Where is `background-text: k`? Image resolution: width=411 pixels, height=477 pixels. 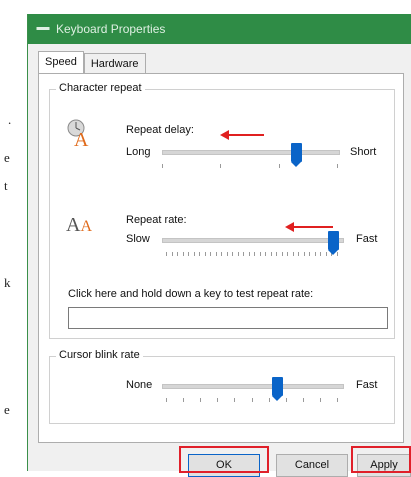
background-text: k is located at coordinates (7, 282).